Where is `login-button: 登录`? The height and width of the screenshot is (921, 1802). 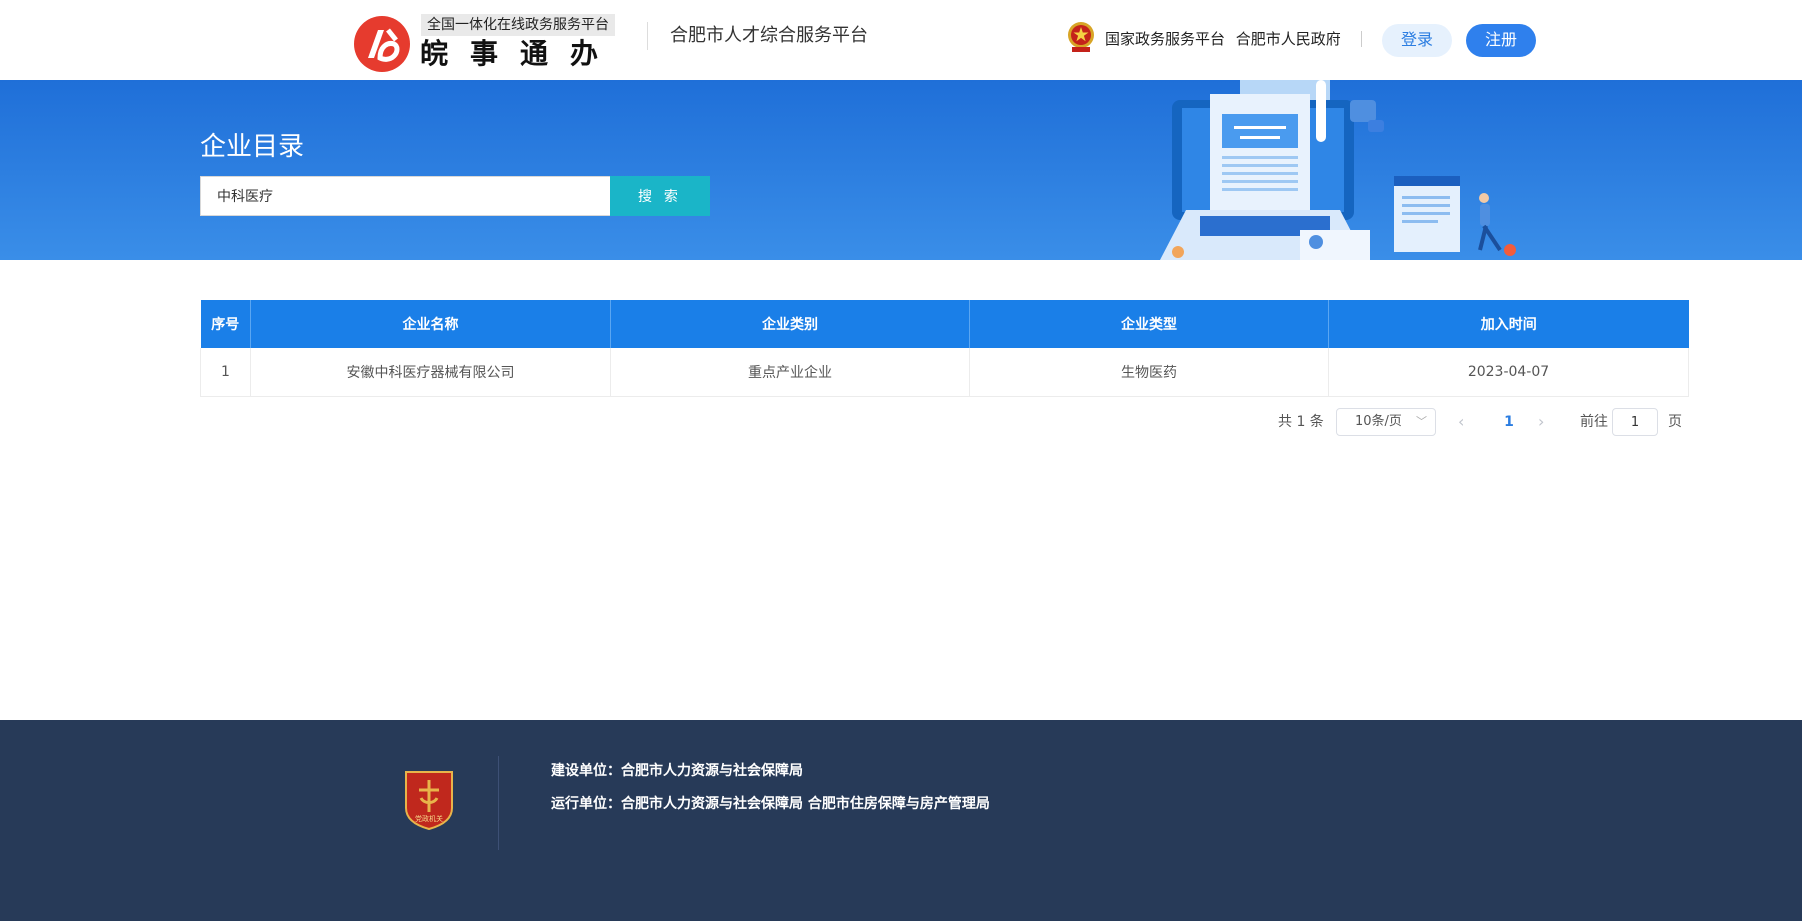 login-button: 登录 is located at coordinates (1417, 40).